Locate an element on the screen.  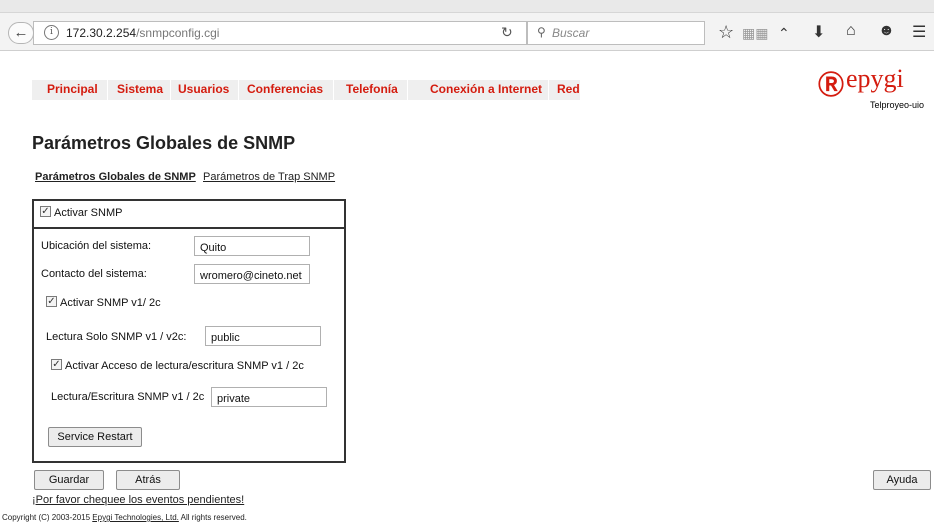
back-arrow-icon: ← is located at coordinates (21, 33).